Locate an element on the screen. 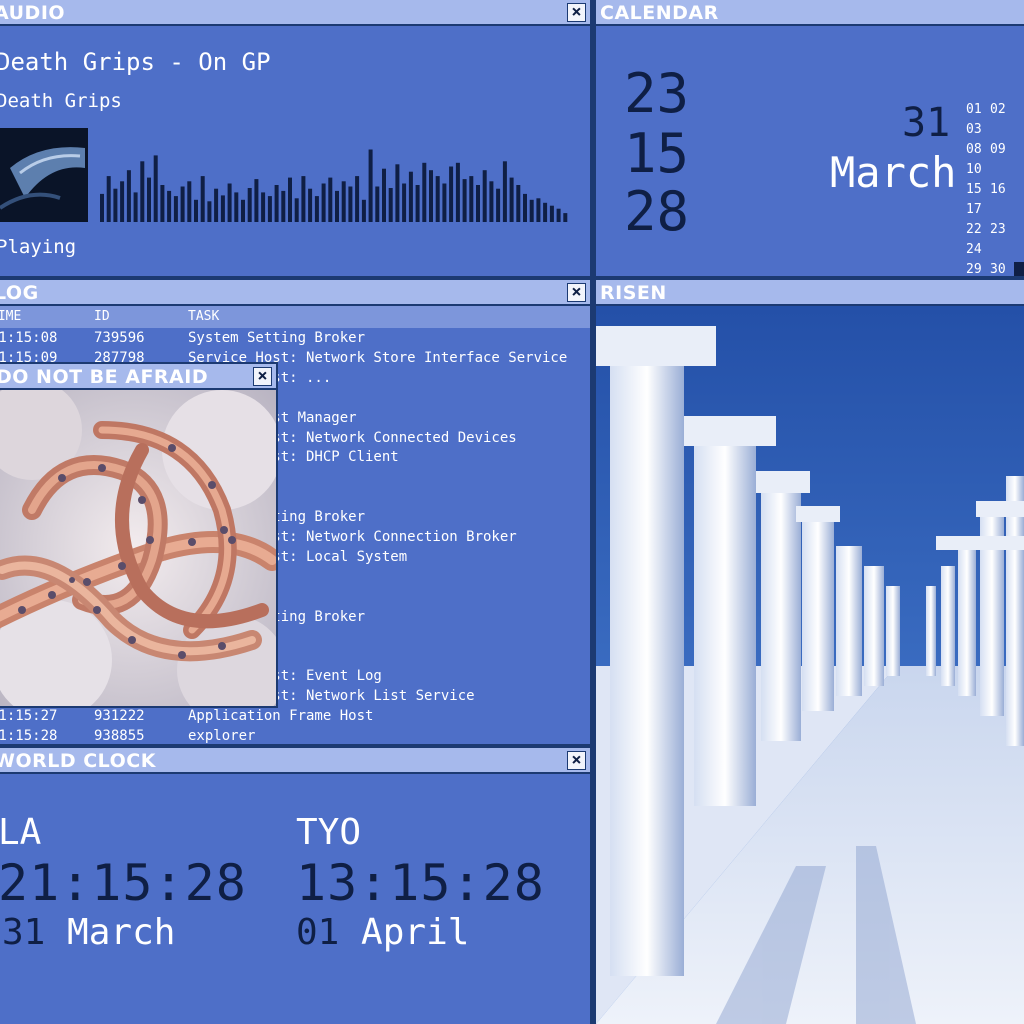 Image resolution: width=1024 pixels, height=1024 pixels. afraid-close-button: × is located at coordinates (262, 376).